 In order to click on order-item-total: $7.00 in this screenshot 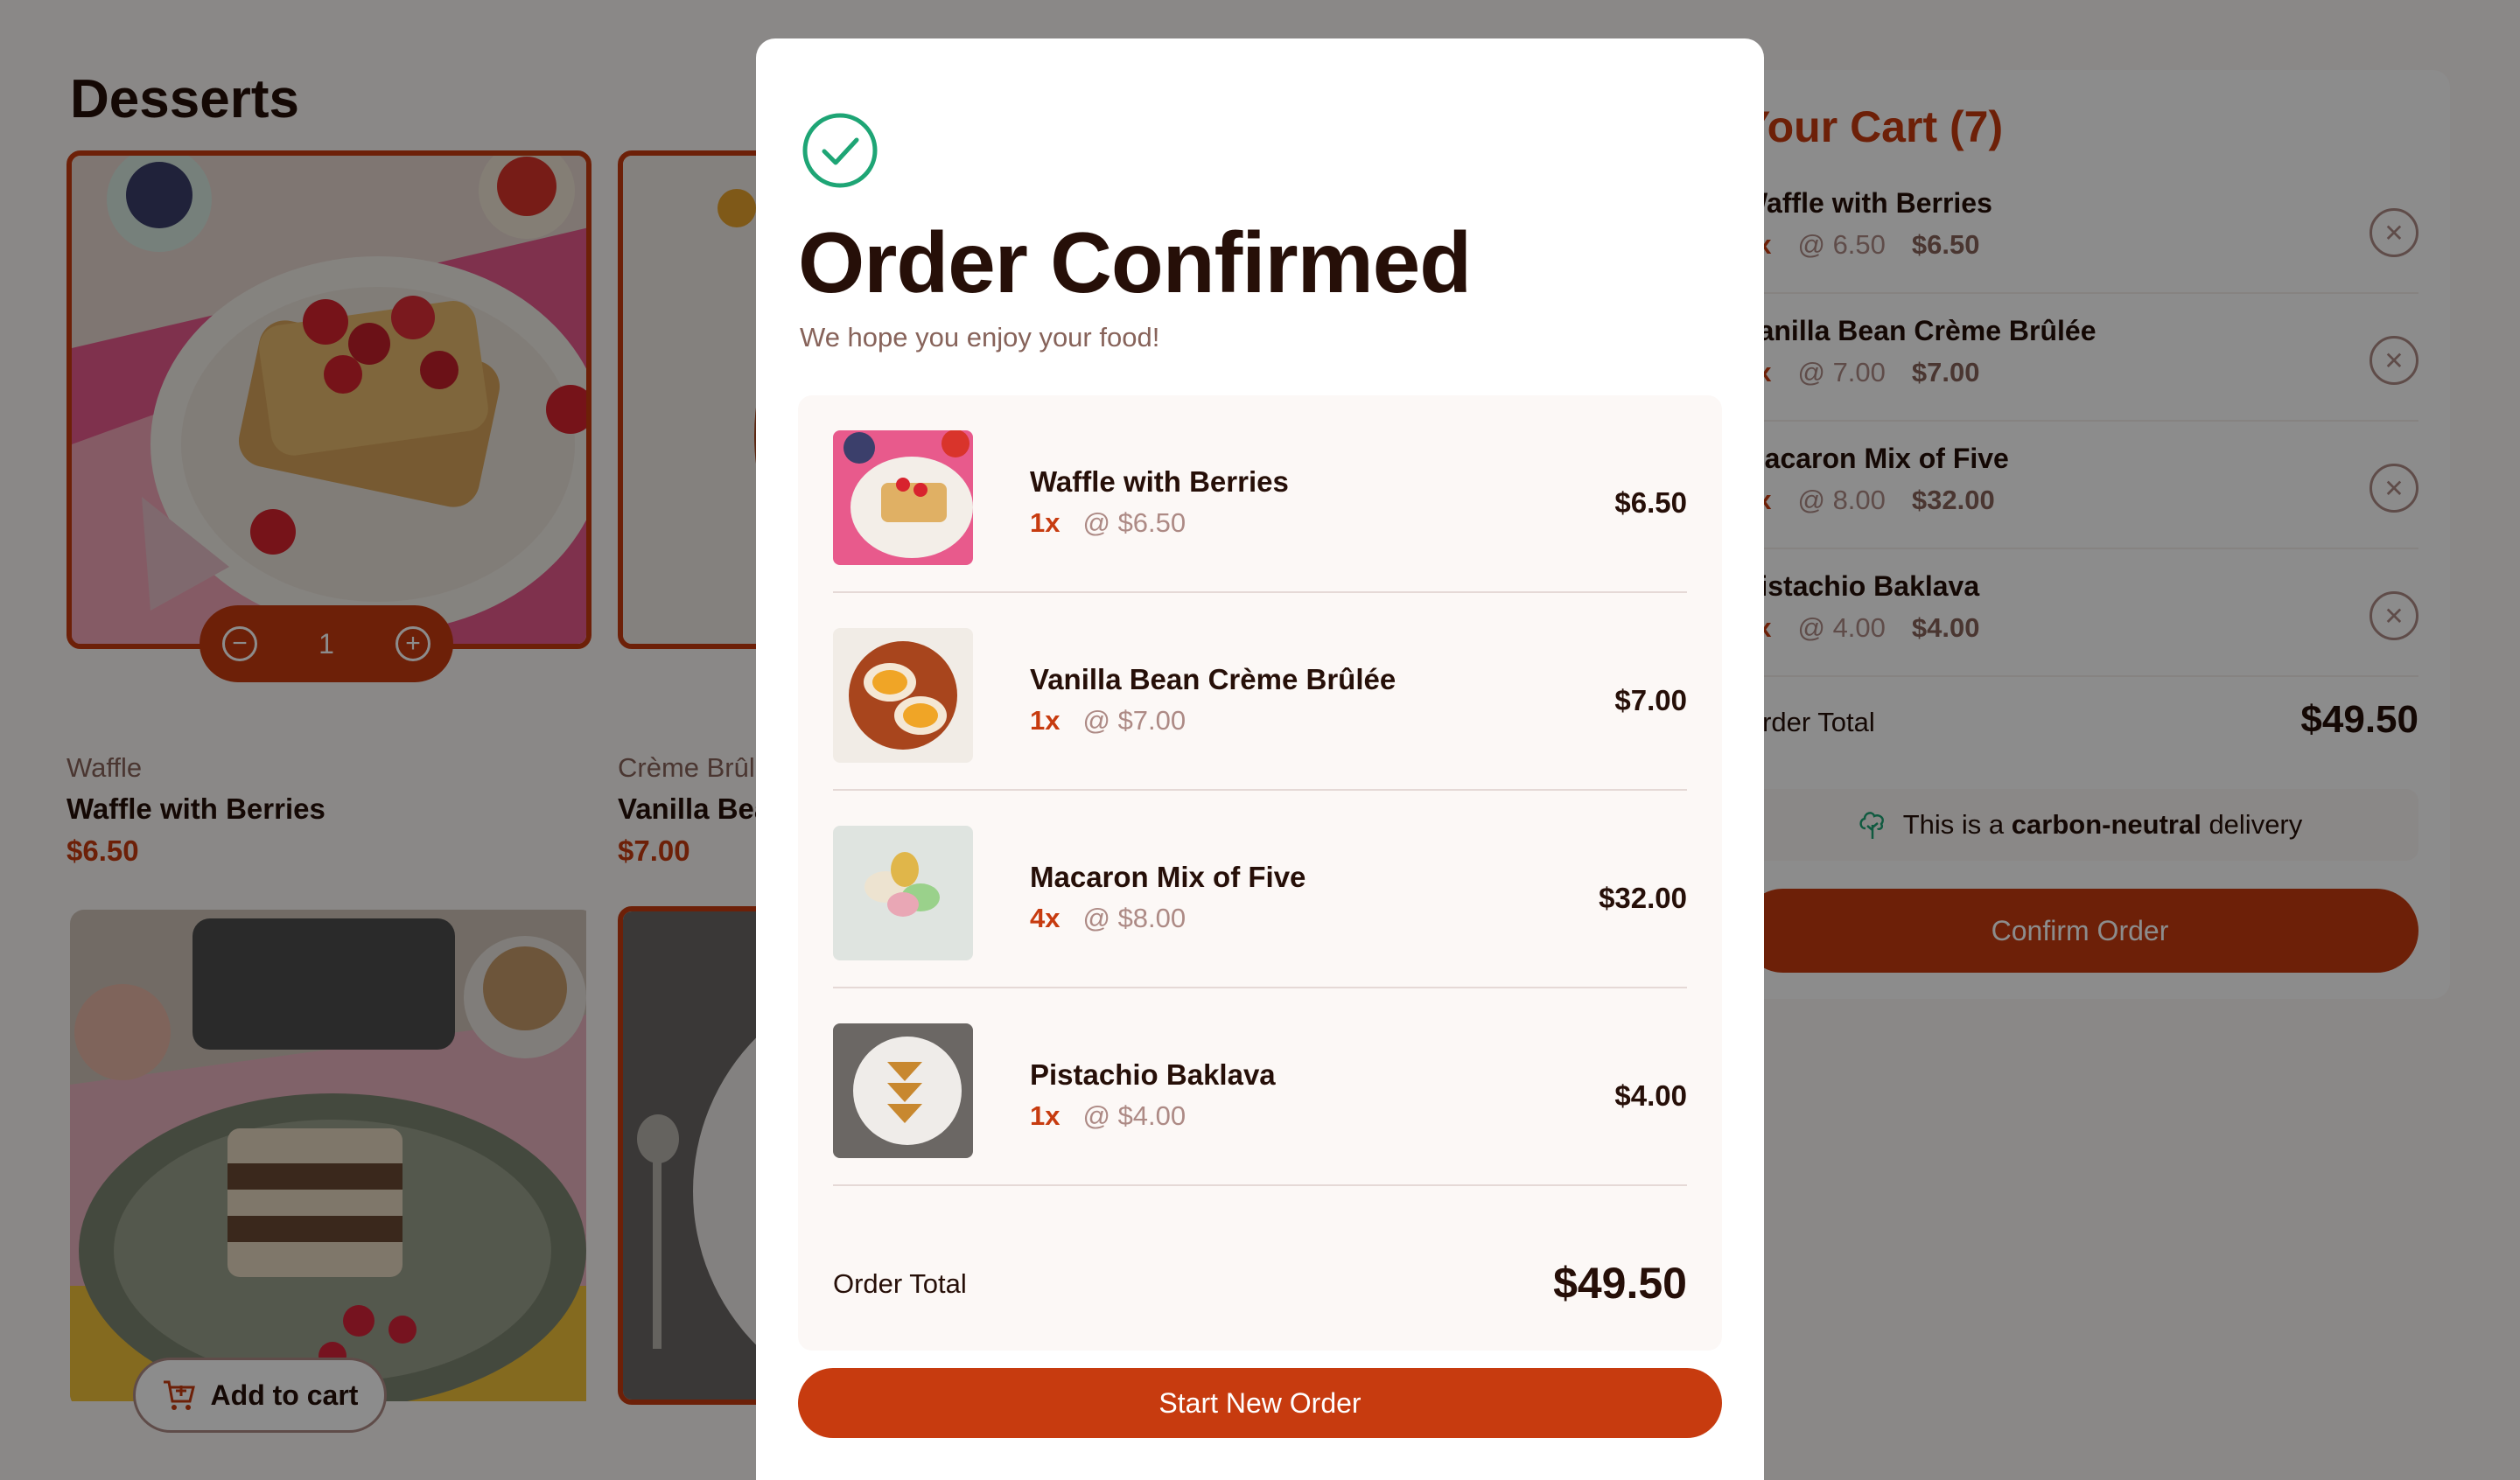, I will do `click(1650, 700)`.